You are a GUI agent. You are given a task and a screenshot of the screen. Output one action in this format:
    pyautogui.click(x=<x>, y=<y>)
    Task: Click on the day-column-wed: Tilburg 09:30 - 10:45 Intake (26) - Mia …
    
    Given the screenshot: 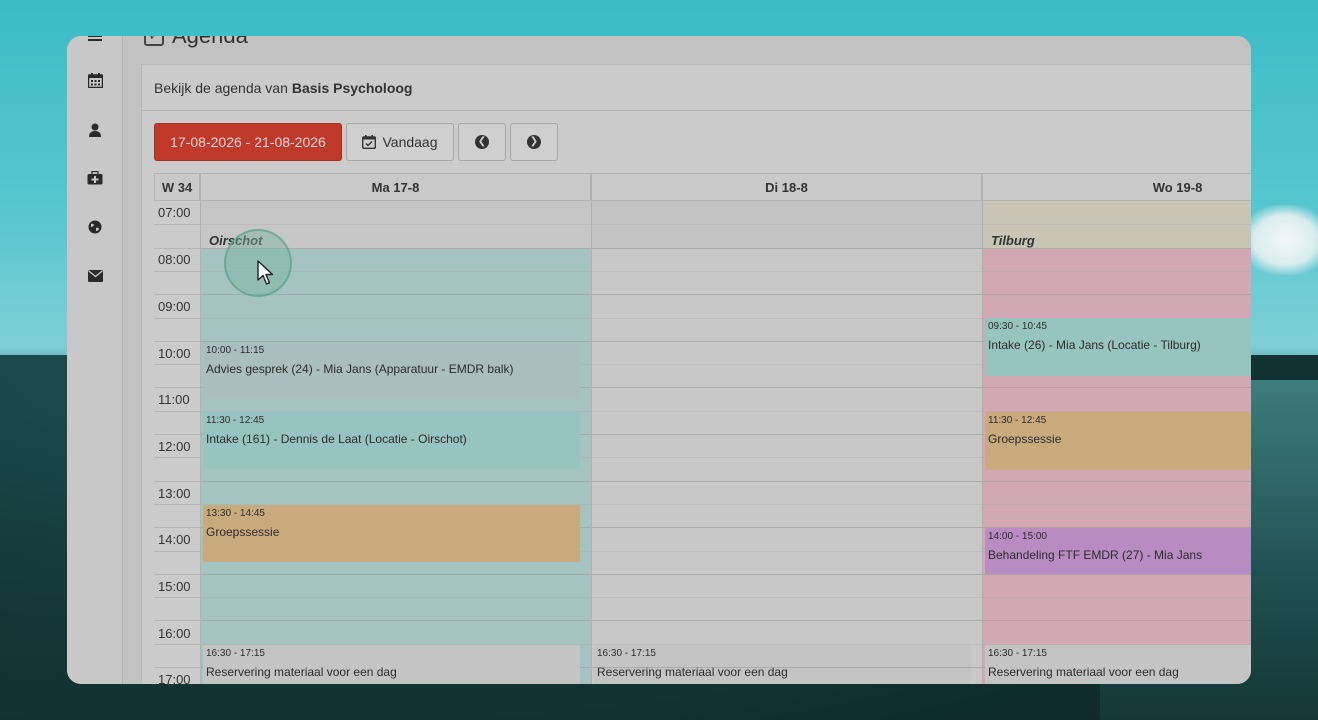 What is the action you would take?
    pyautogui.click(x=1116, y=442)
    